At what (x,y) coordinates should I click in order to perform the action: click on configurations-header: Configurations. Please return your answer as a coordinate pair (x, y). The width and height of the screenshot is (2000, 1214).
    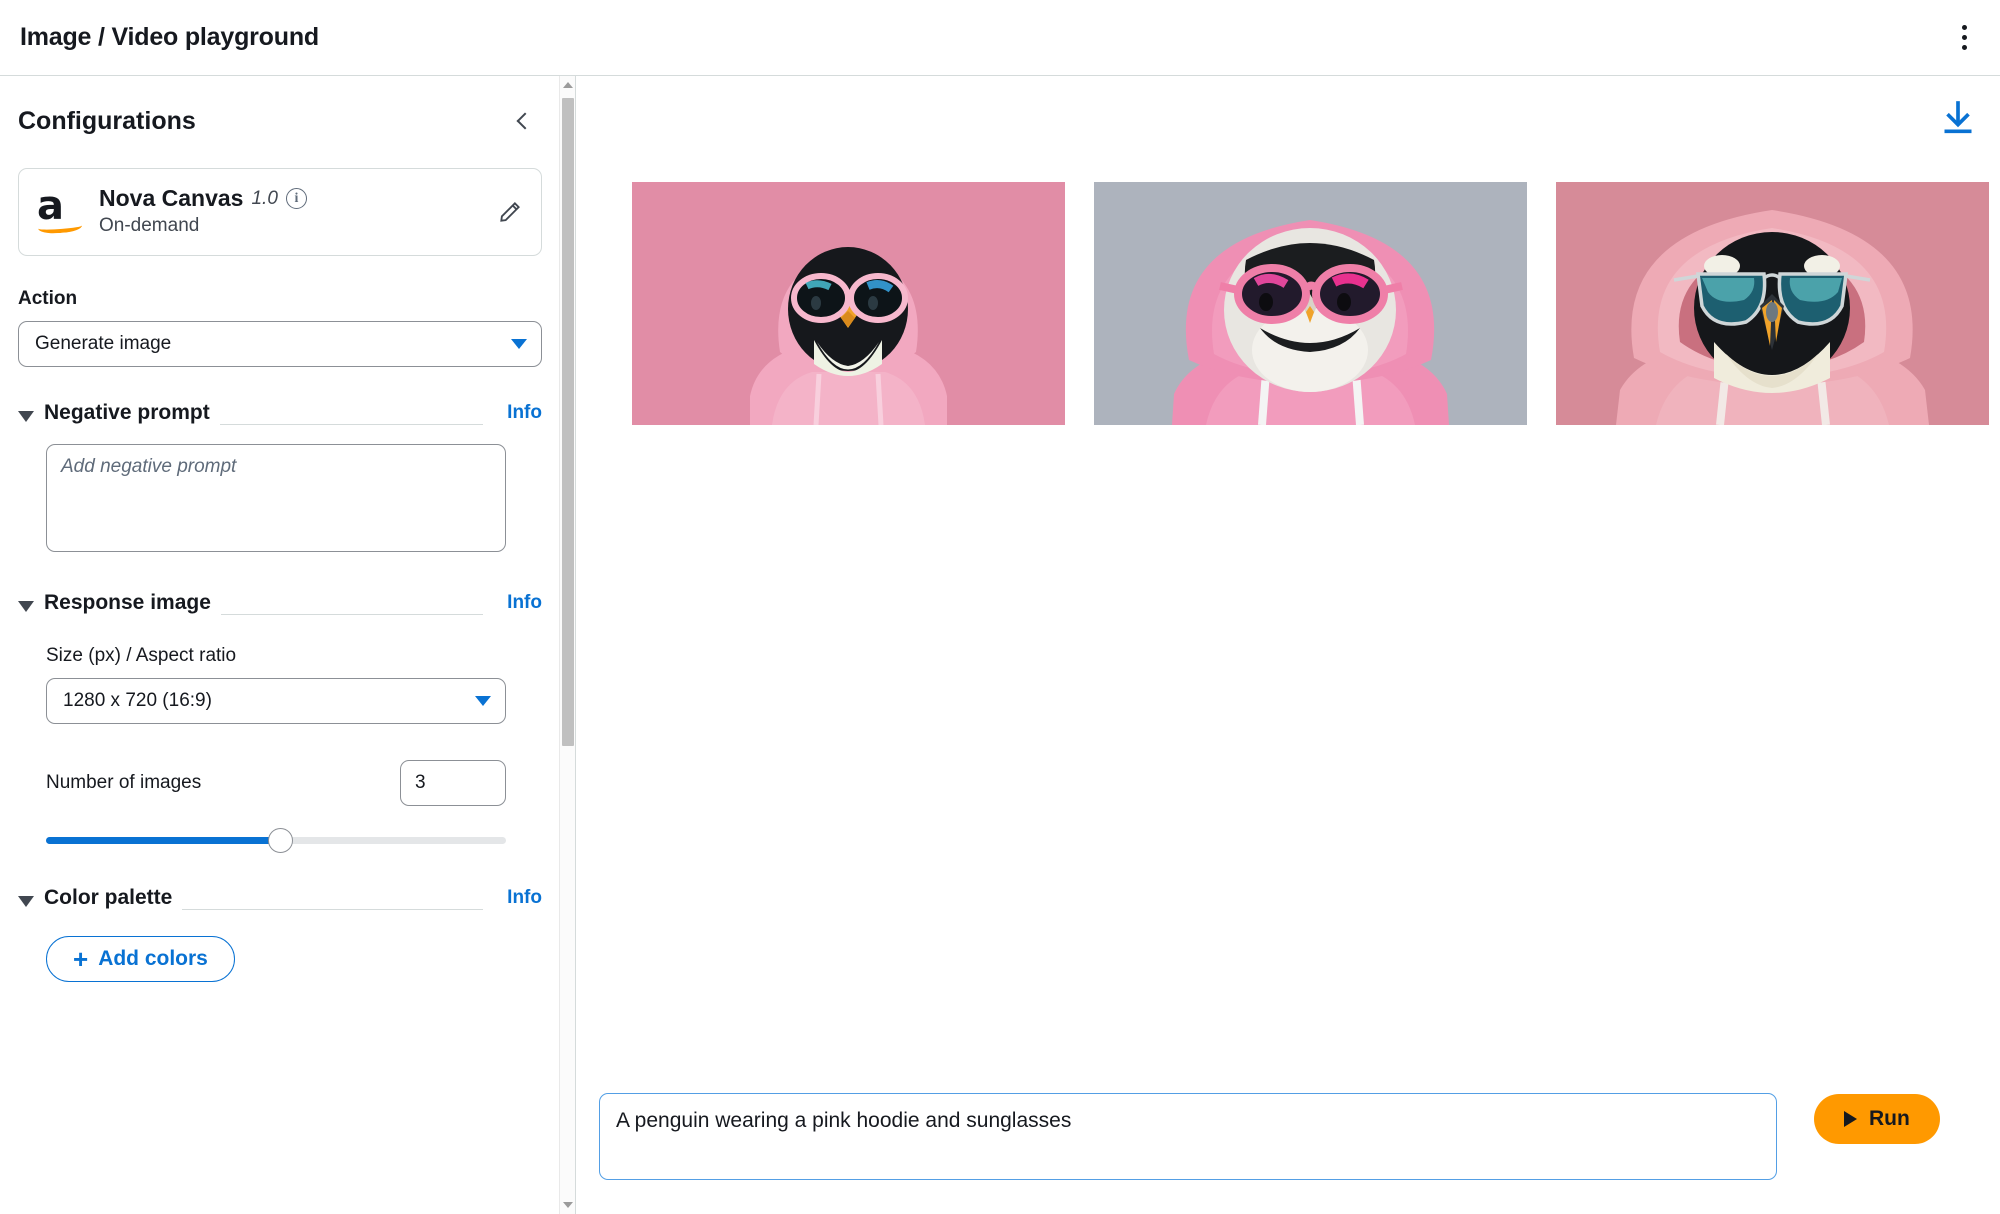
    Looking at the image, I should click on (280, 107).